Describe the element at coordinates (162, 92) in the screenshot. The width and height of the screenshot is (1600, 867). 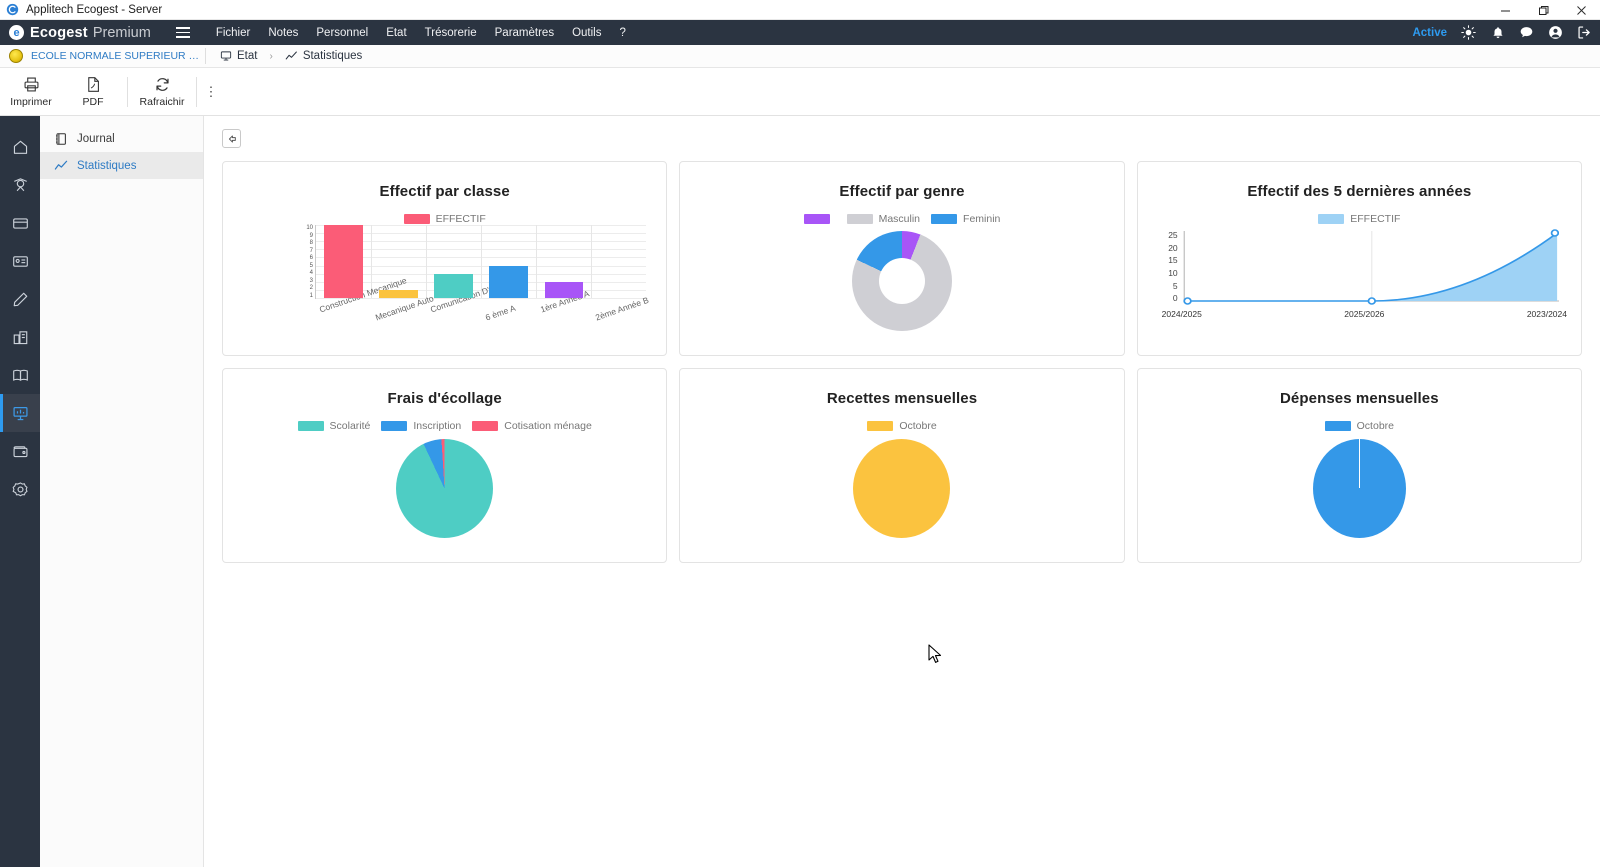
I see `refresh-button: Rafraichir` at that location.